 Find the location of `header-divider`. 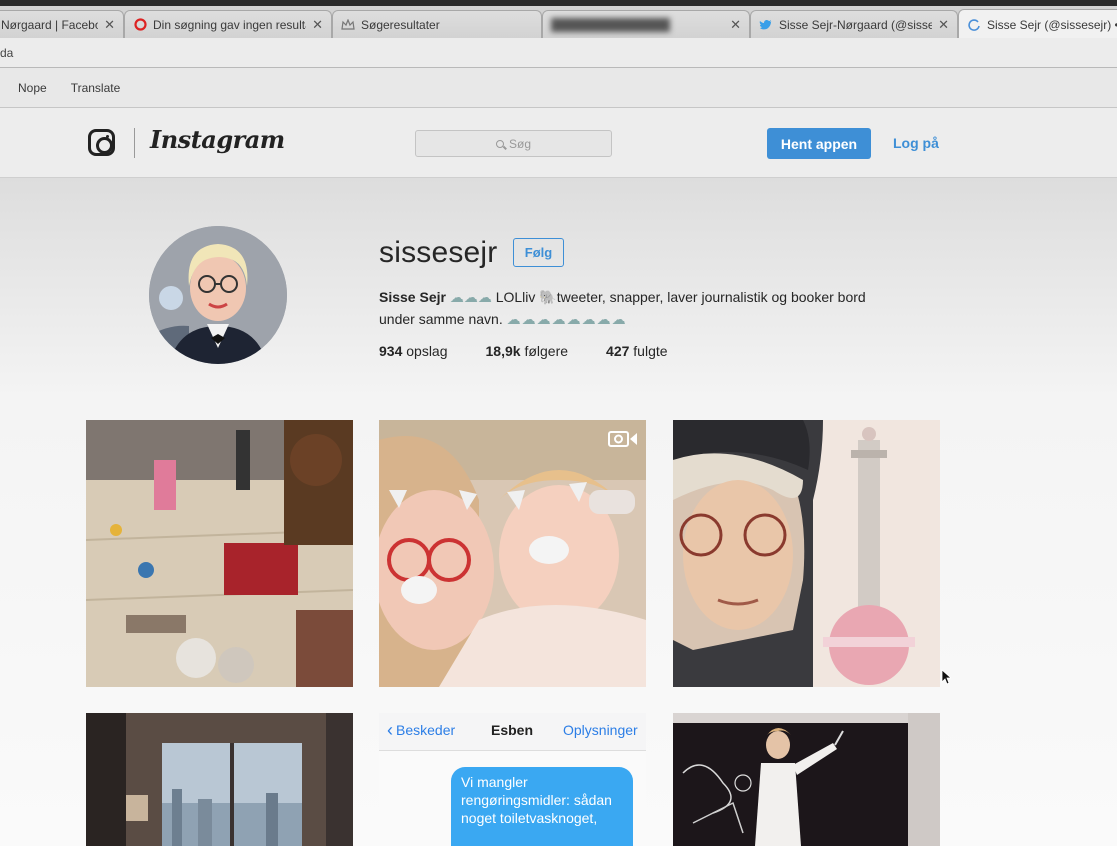

header-divider is located at coordinates (134, 143).